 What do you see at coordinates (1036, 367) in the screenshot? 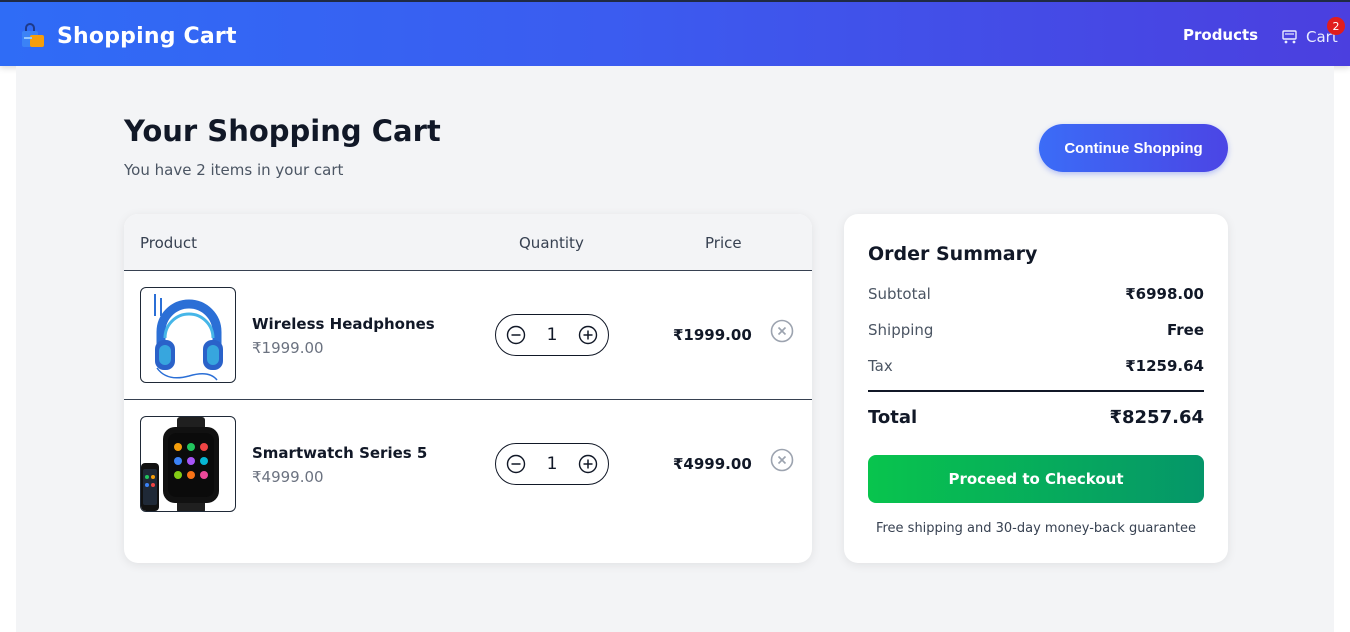
I see `tax-row: Tax ₹1259.64` at bounding box center [1036, 367].